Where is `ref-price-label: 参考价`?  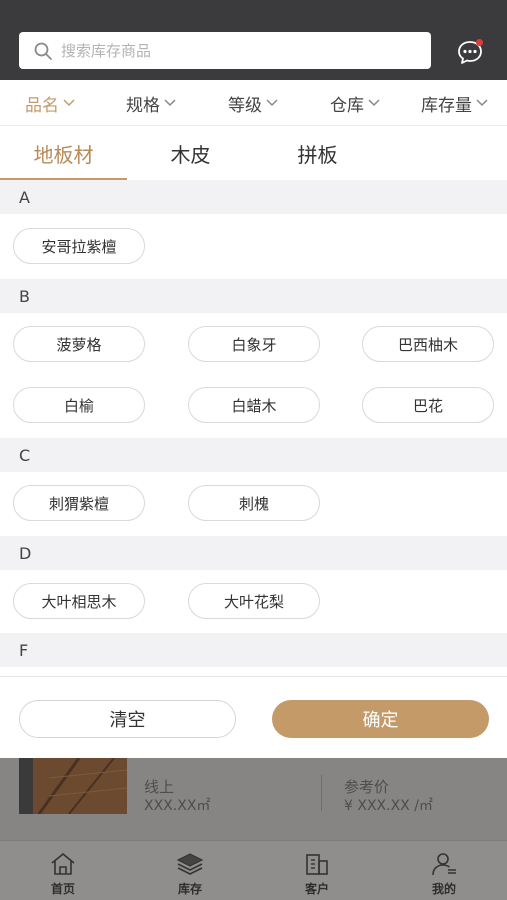
ref-price-label: 参考价 is located at coordinates (367, 787).